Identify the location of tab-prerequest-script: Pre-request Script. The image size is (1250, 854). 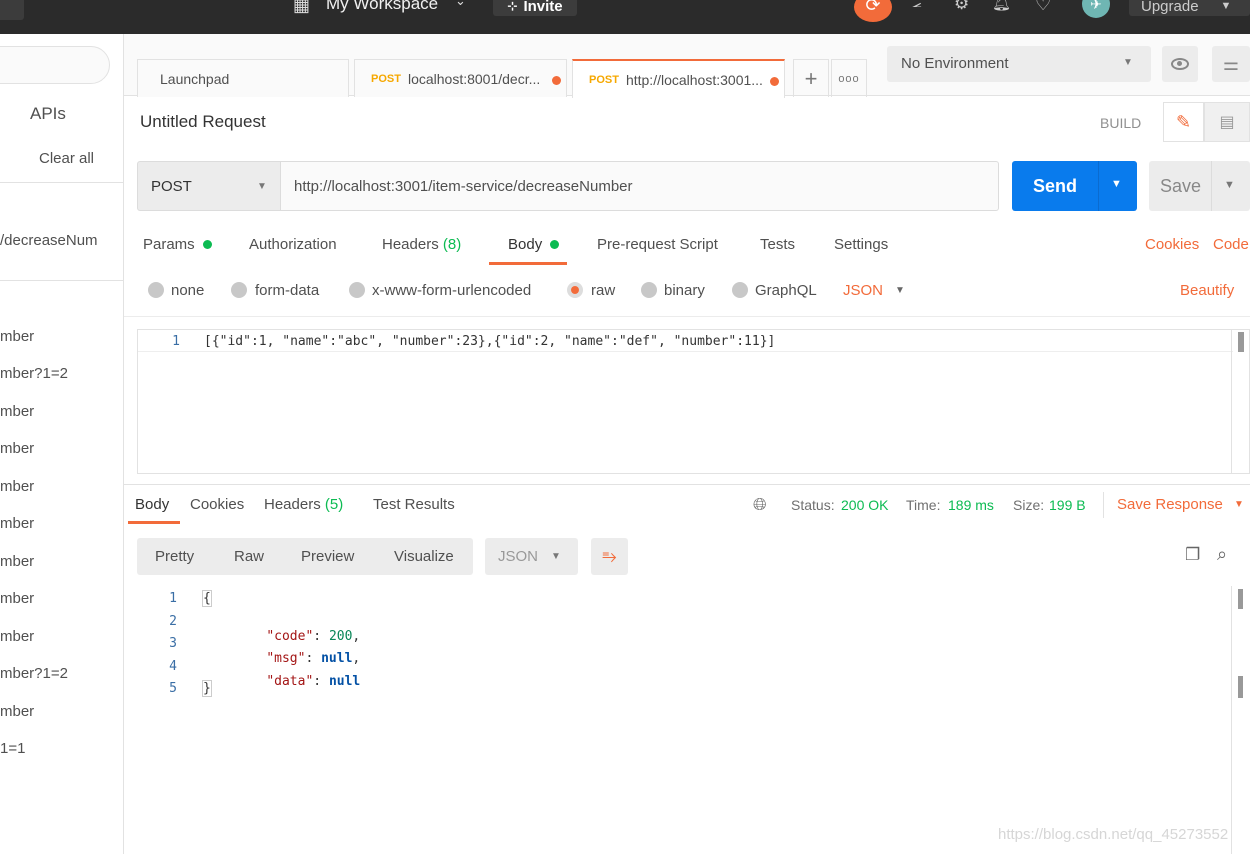
(657, 244).